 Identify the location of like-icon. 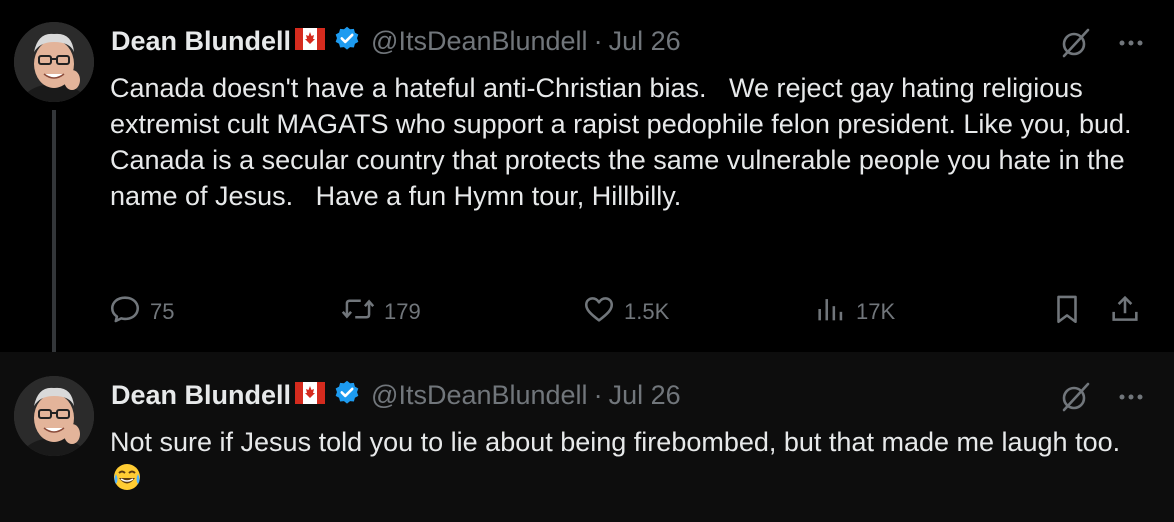
(603, 312).